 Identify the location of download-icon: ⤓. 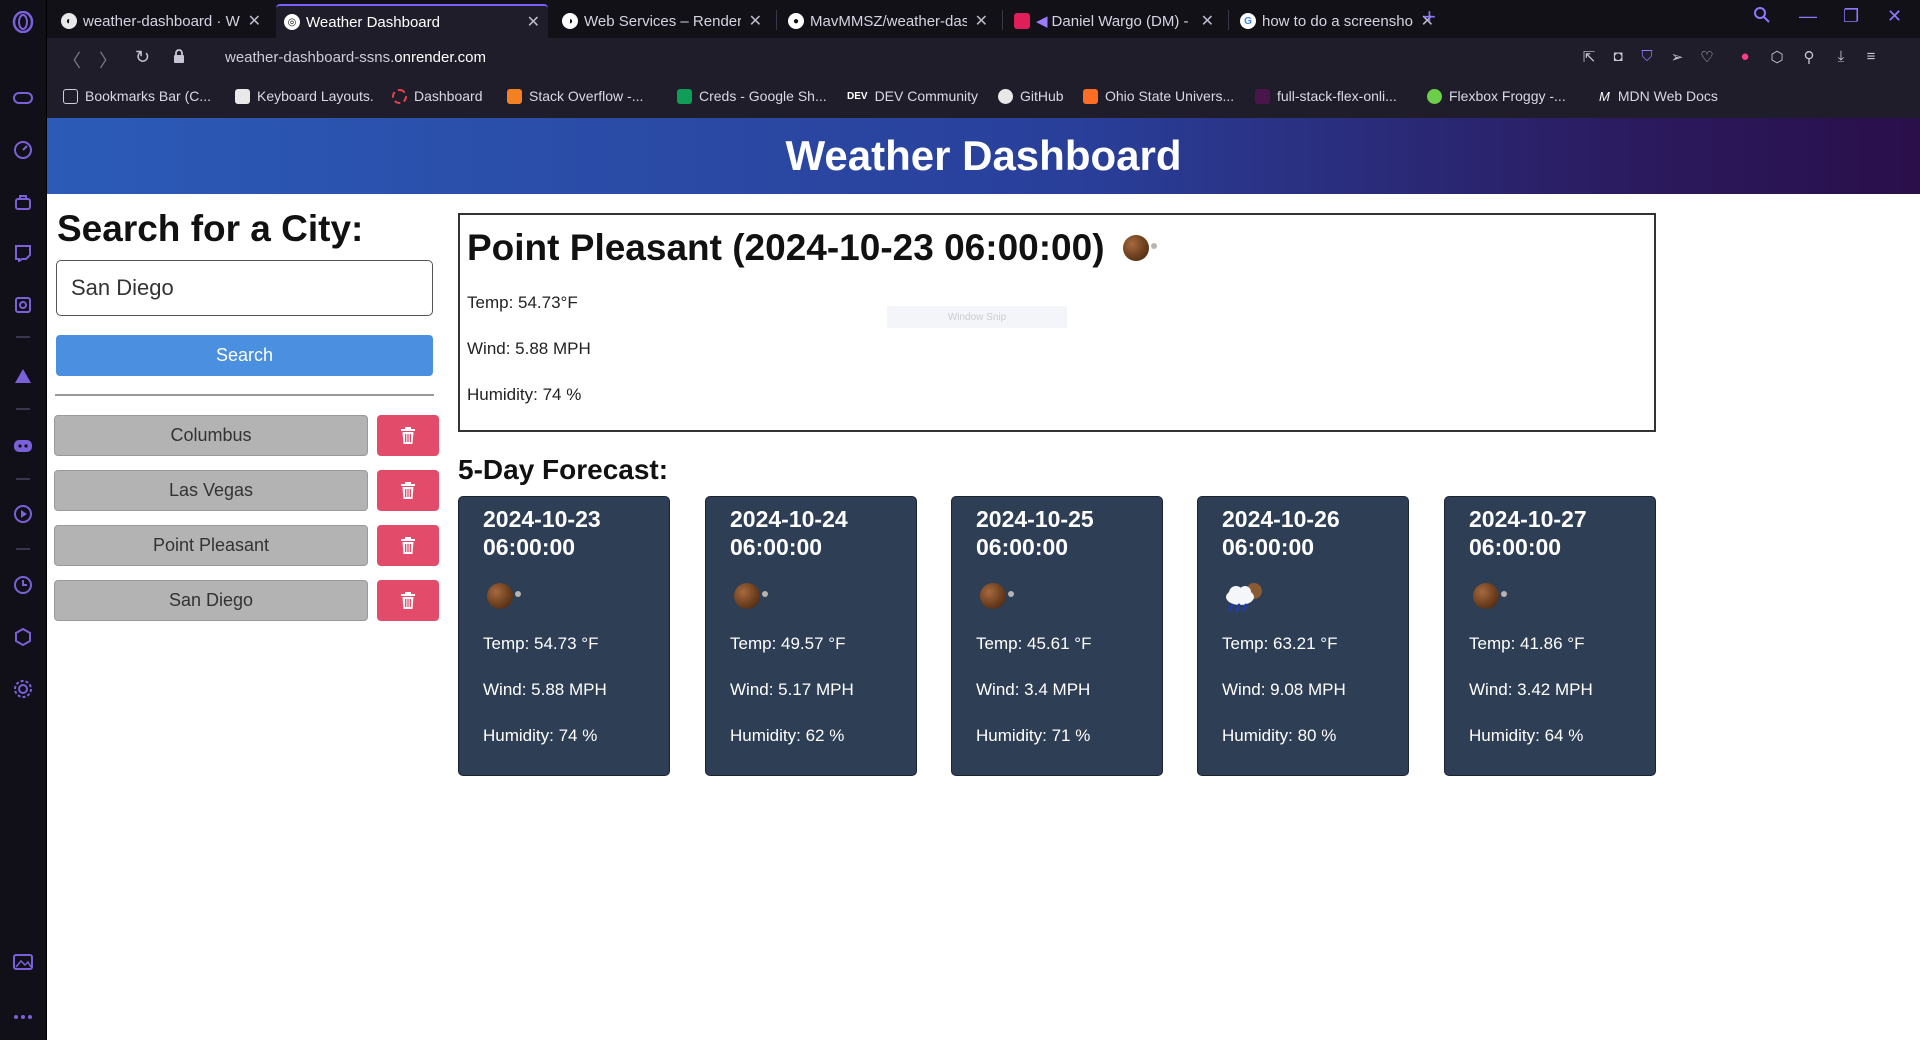
(1841, 58).